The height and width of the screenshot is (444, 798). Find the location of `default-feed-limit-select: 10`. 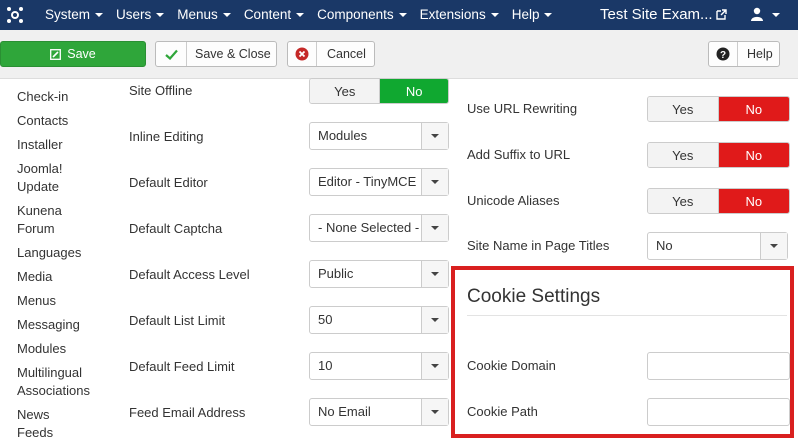

default-feed-limit-select: 10 is located at coordinates (379, 366).